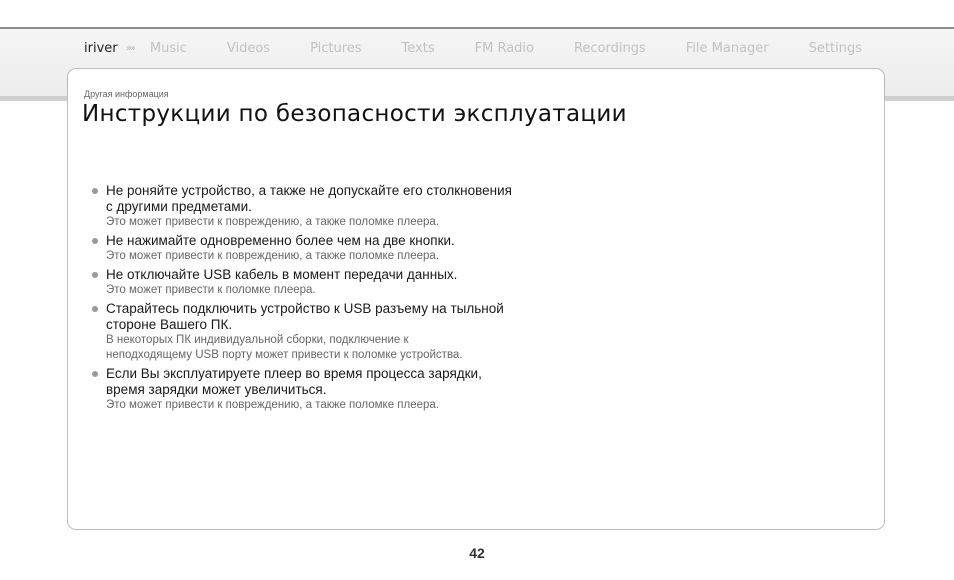 The height and width of the screenshot is (580, 954). What do you see at coordinates (477, 553) in the screenshot?
I see `page-number: 42` at bounding box center [477, 553].